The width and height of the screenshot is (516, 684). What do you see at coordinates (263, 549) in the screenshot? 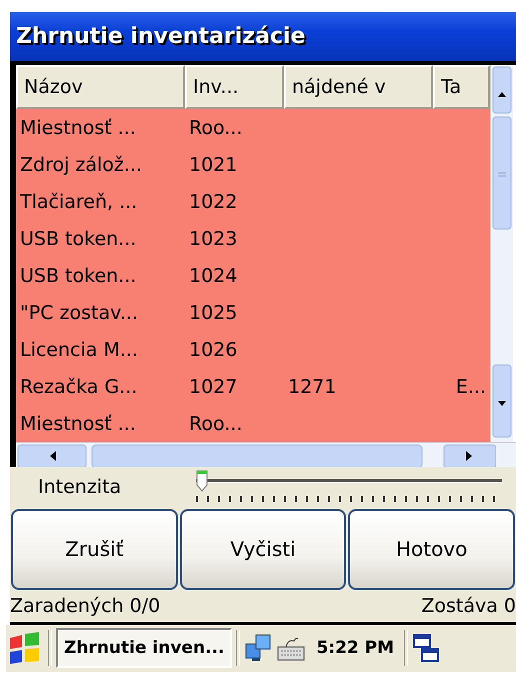
I see `action-button: Vyčisti` at bounding box center [263, 549].